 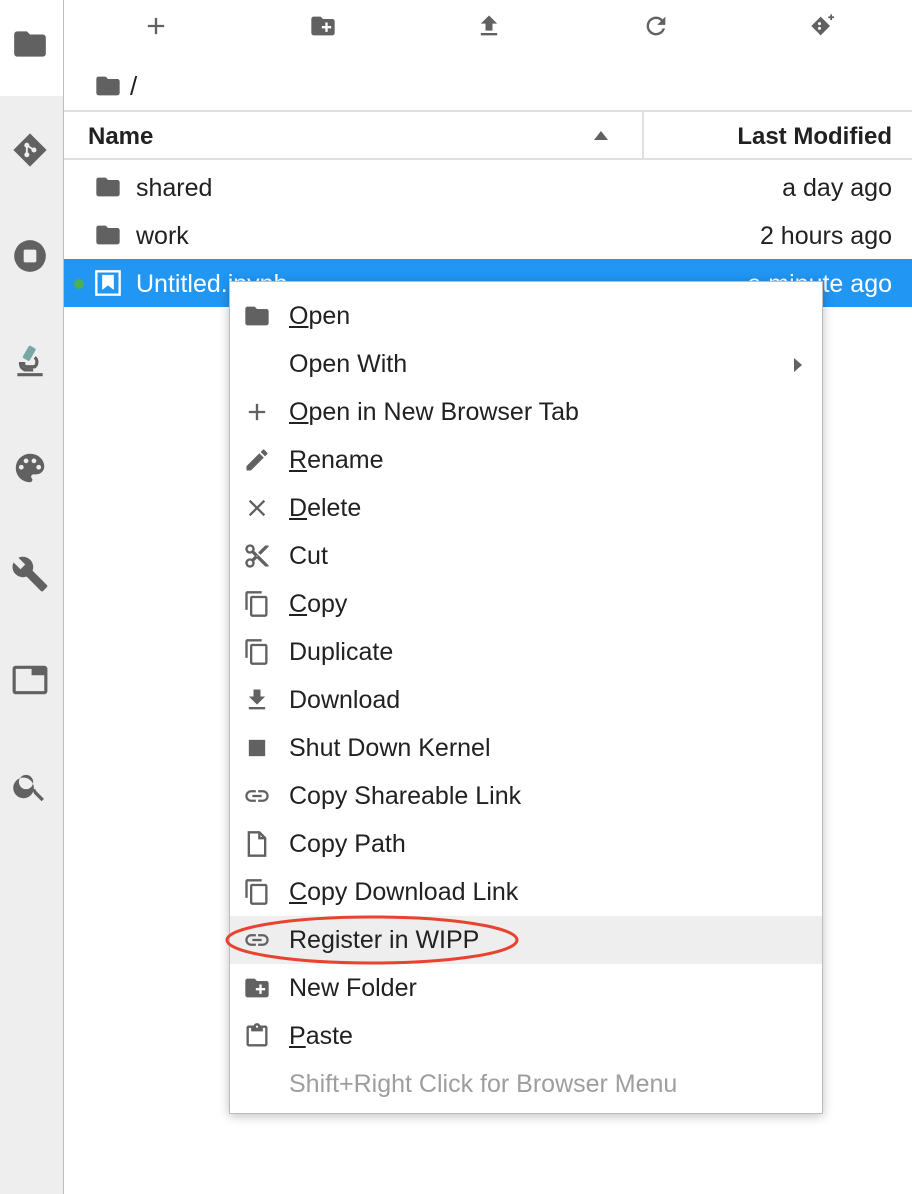 What do you see at coordinates (336, 460) in the screenshot?
I see `menu-item-label: Rename` at bounding box center [336, 460].